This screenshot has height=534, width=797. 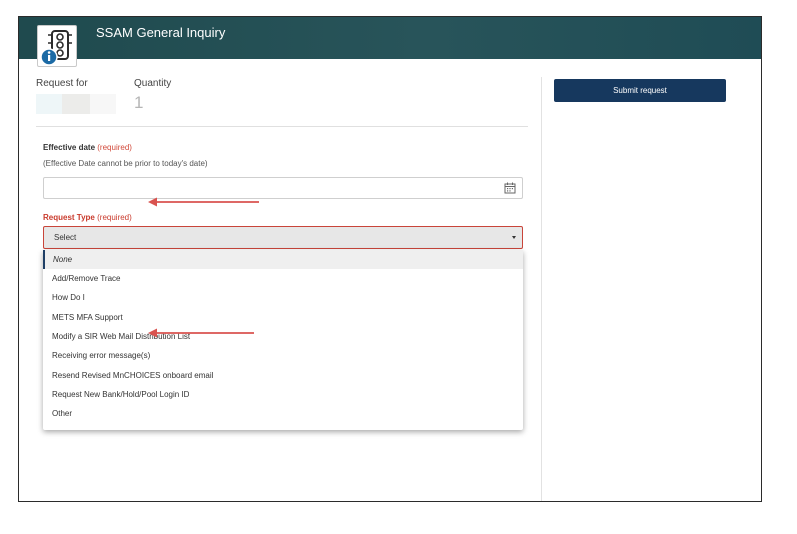 I want to click on option-label: How Do I, so click(x=68, y=297).